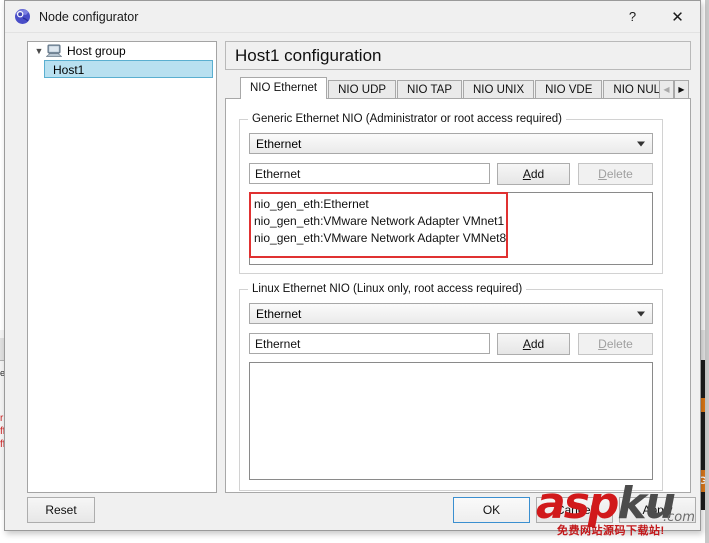 The image size is (709, 543). I want to click on generic-input-value: Ethernet, so click(278, 173).